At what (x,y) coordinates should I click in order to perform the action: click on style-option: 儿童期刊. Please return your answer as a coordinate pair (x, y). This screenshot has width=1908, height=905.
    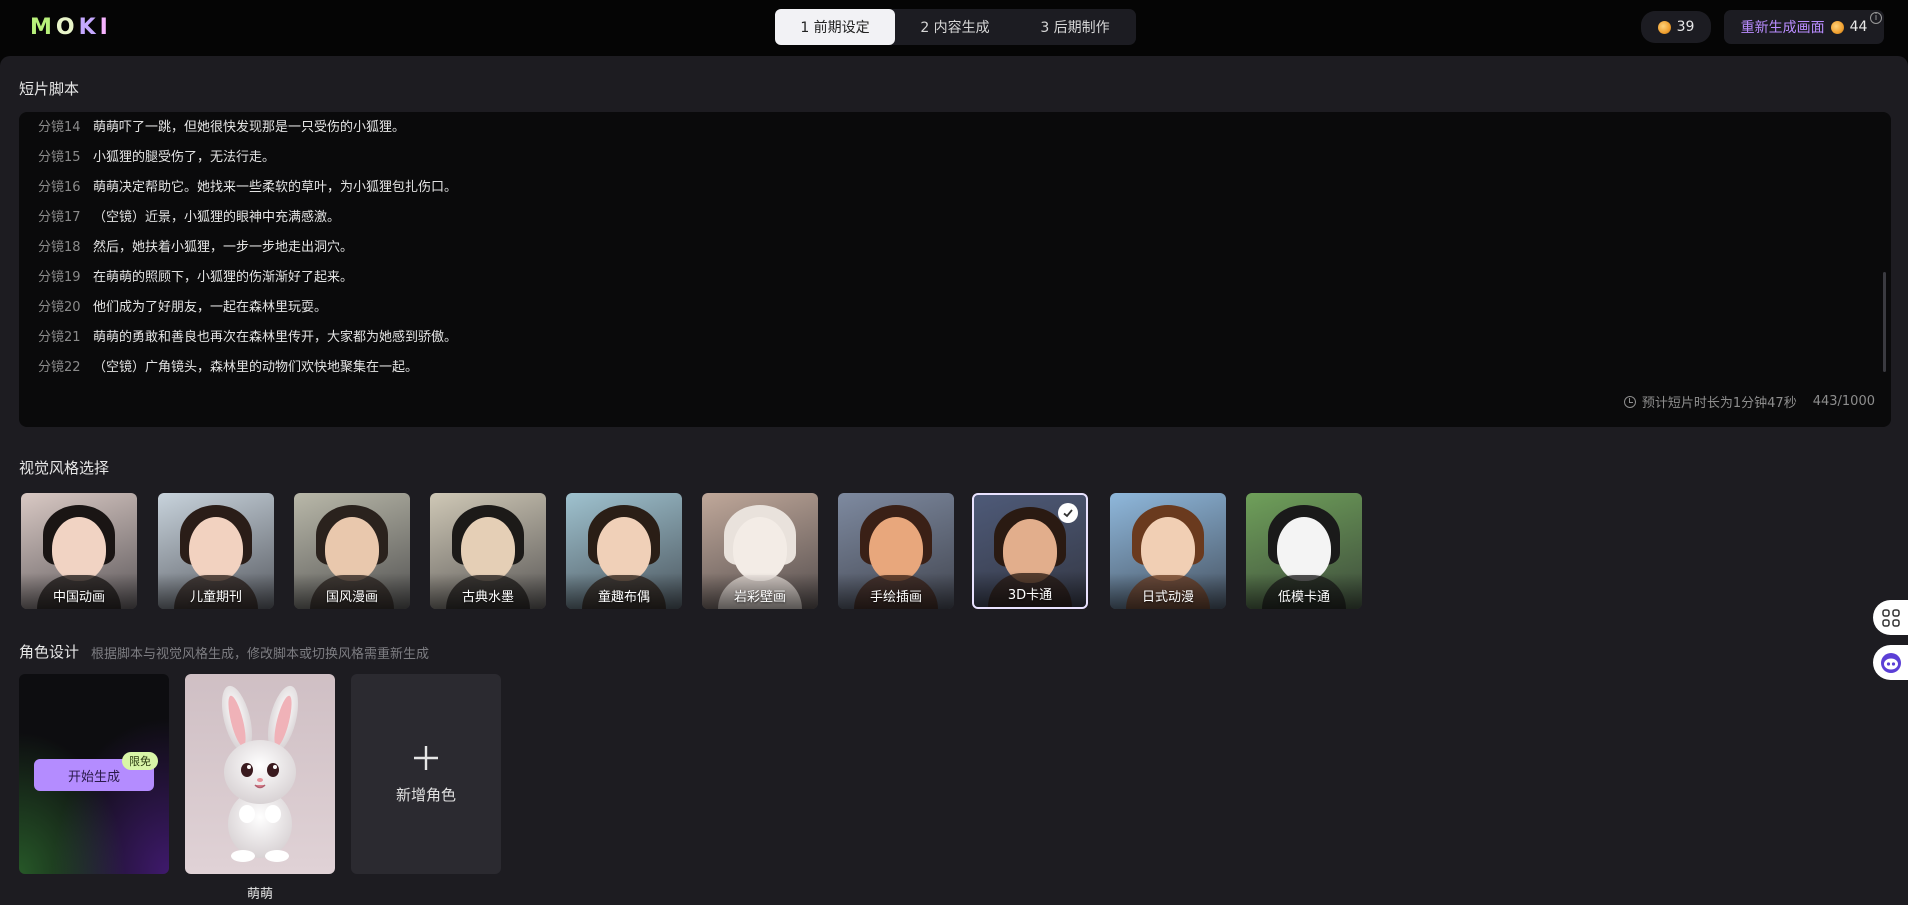
    Looking at the image, I should click on (216, 551).